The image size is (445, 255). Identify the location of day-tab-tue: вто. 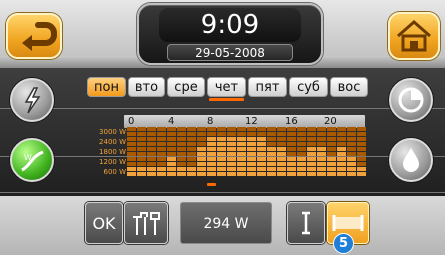
(146, 87).